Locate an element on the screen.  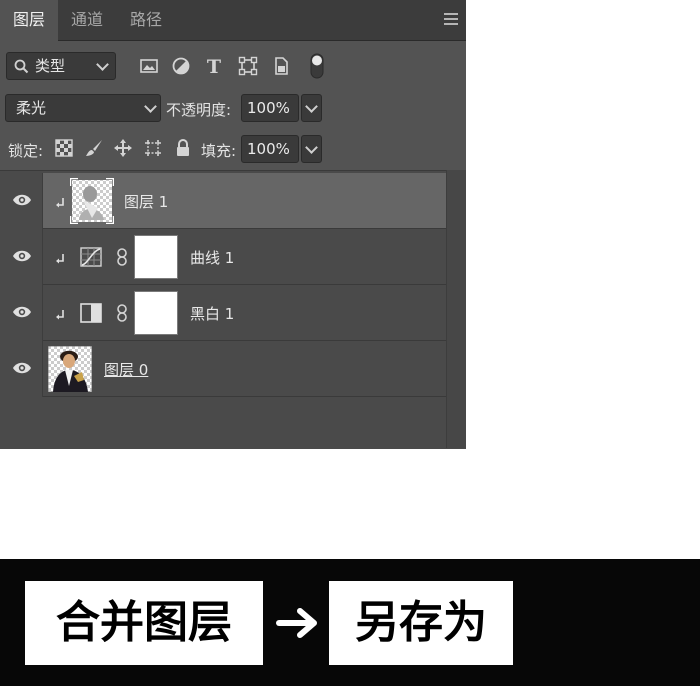
lock-all-icon is located at coordinates (183, 148).